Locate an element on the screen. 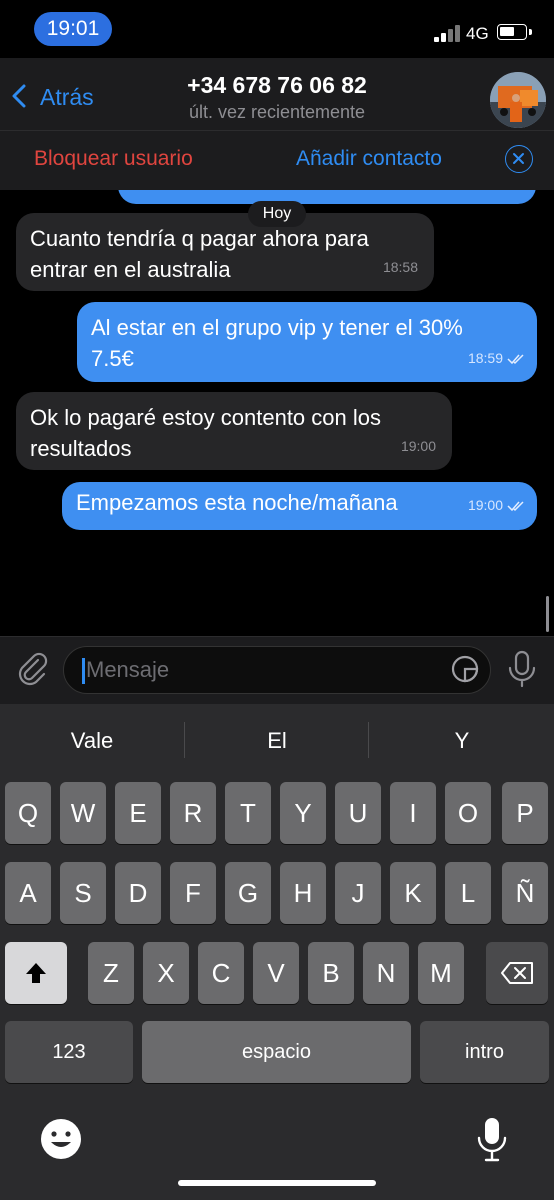  key-t: T is located at coordinates (248, 813).